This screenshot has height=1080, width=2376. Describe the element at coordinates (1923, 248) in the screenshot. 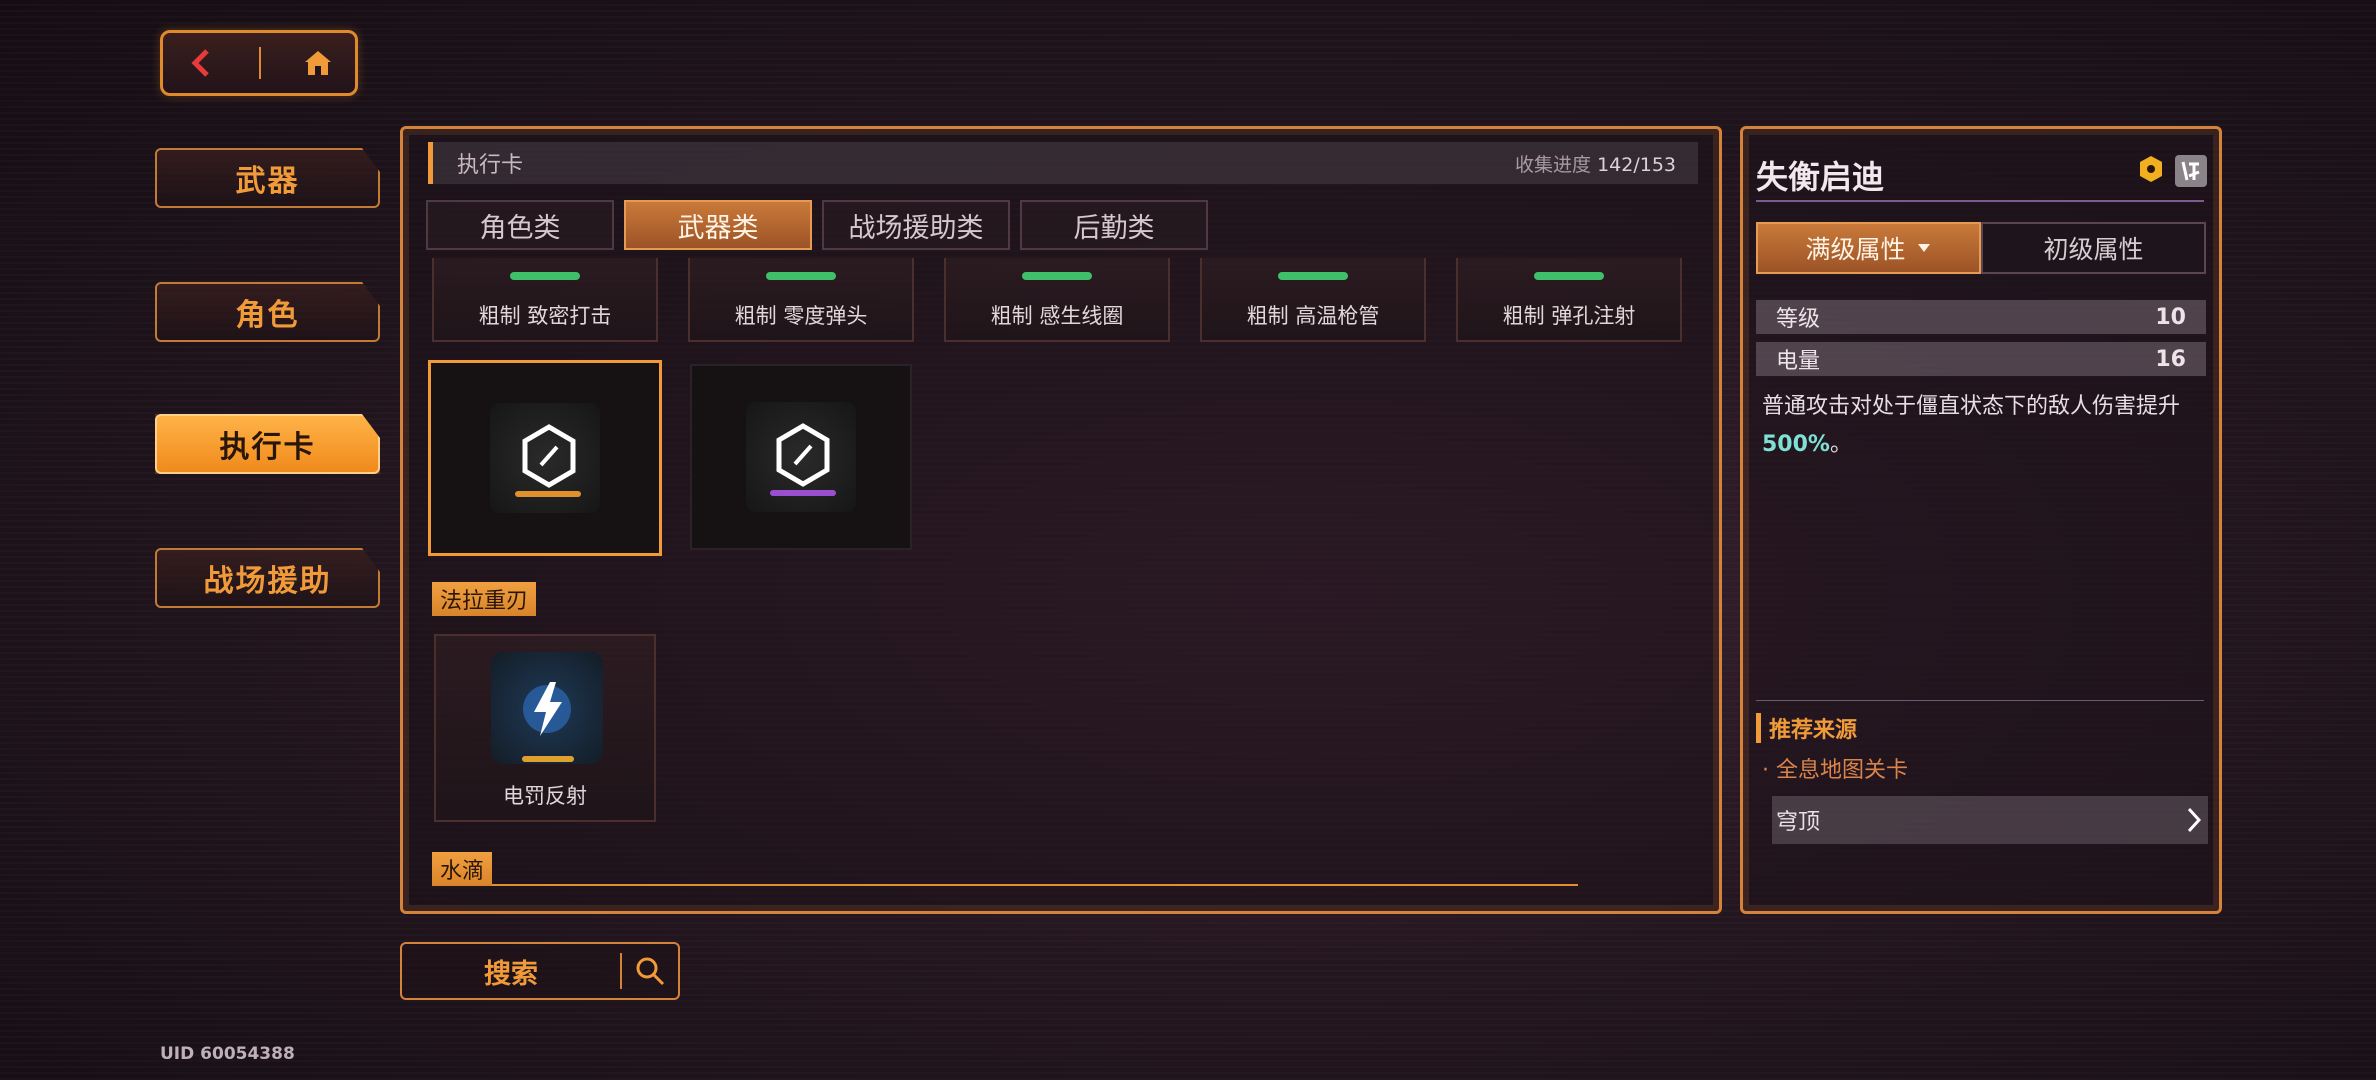

I see `chevron-down-icon` at that location.